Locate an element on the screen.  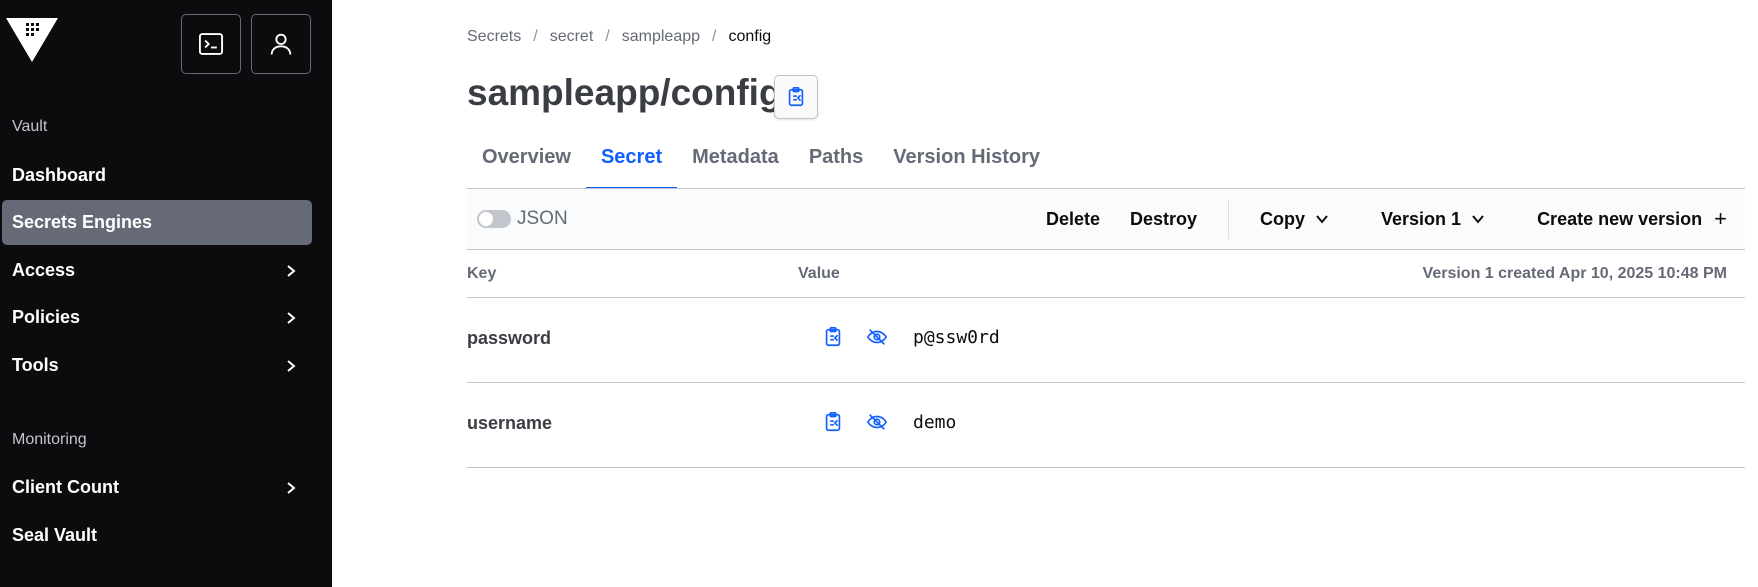
json-toggle is located at coordinates (494, 219).